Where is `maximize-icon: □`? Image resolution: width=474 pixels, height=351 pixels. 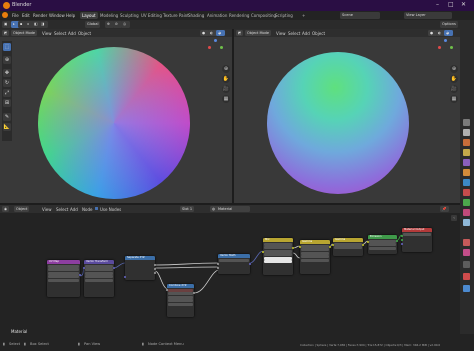 maximize-icon: □ is located at coordinates (451, 4).